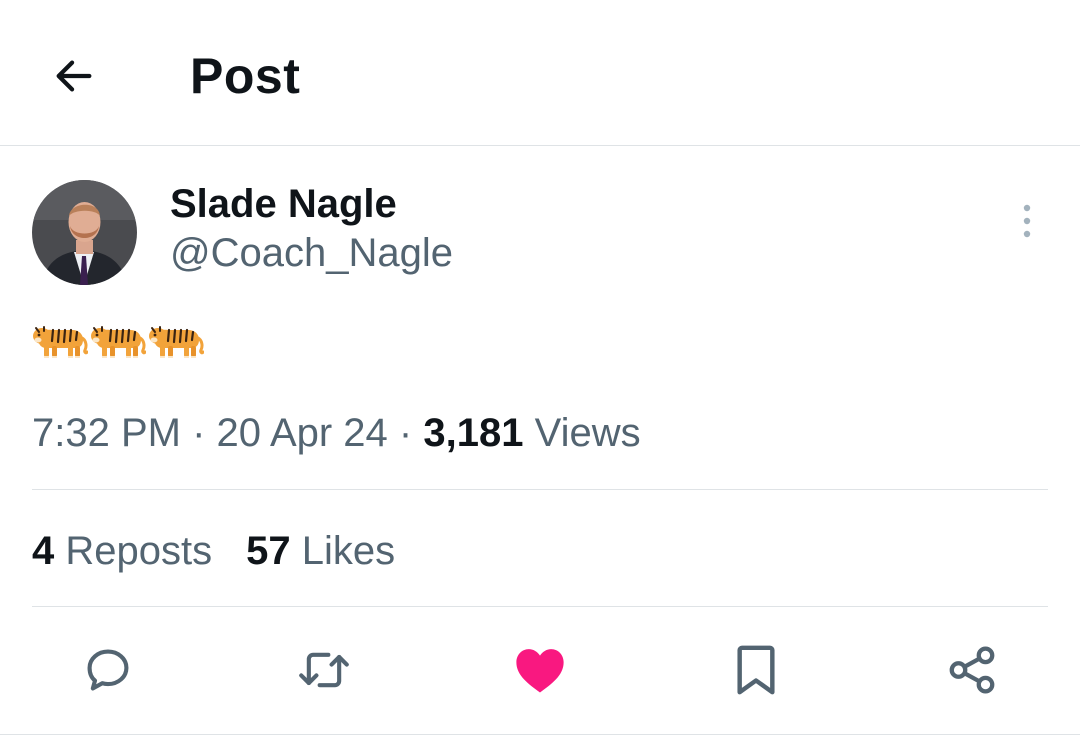 This screenshot has width=1080, height=737. I want to click on heart-icon, so click(540, 671).